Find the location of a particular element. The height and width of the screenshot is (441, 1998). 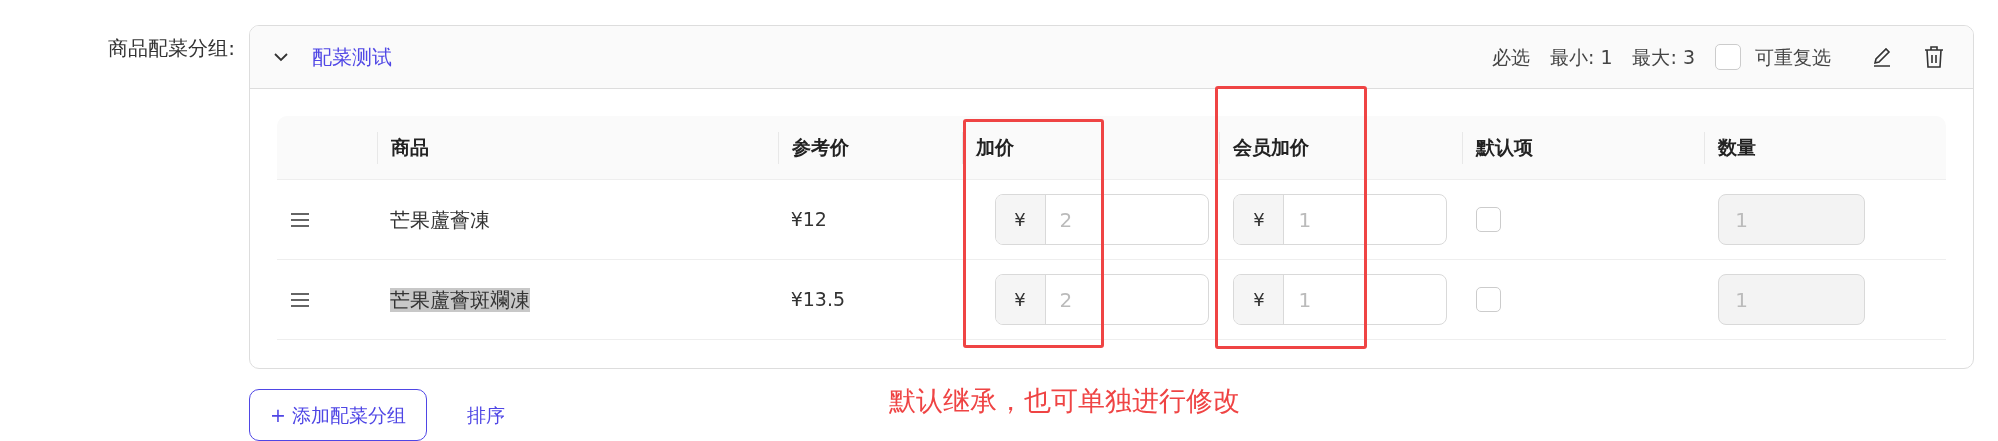

column-header: 会员加价 is located at coordinates (1271, 148).